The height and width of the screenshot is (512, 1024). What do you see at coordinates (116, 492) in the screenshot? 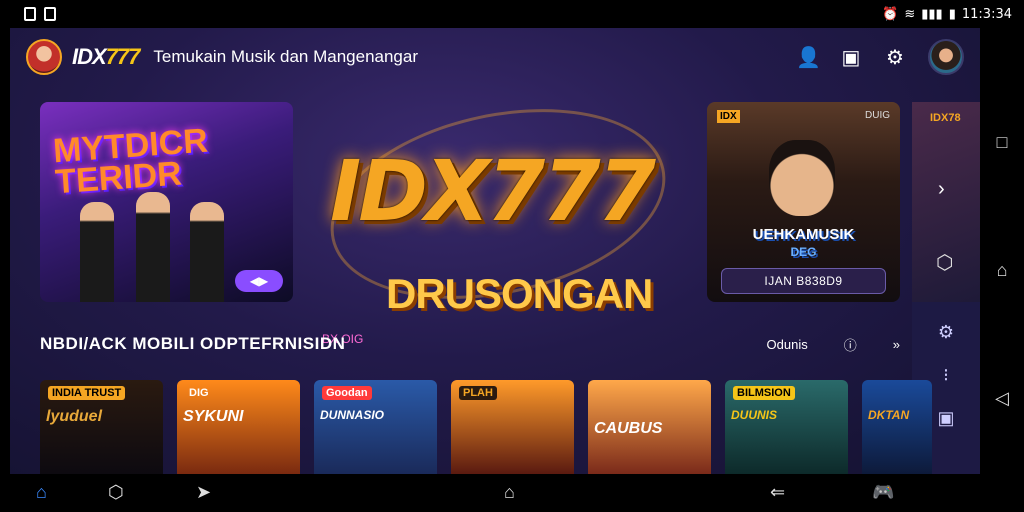
I see `cube-icon: ⬡` at bounding box center [116, 492].